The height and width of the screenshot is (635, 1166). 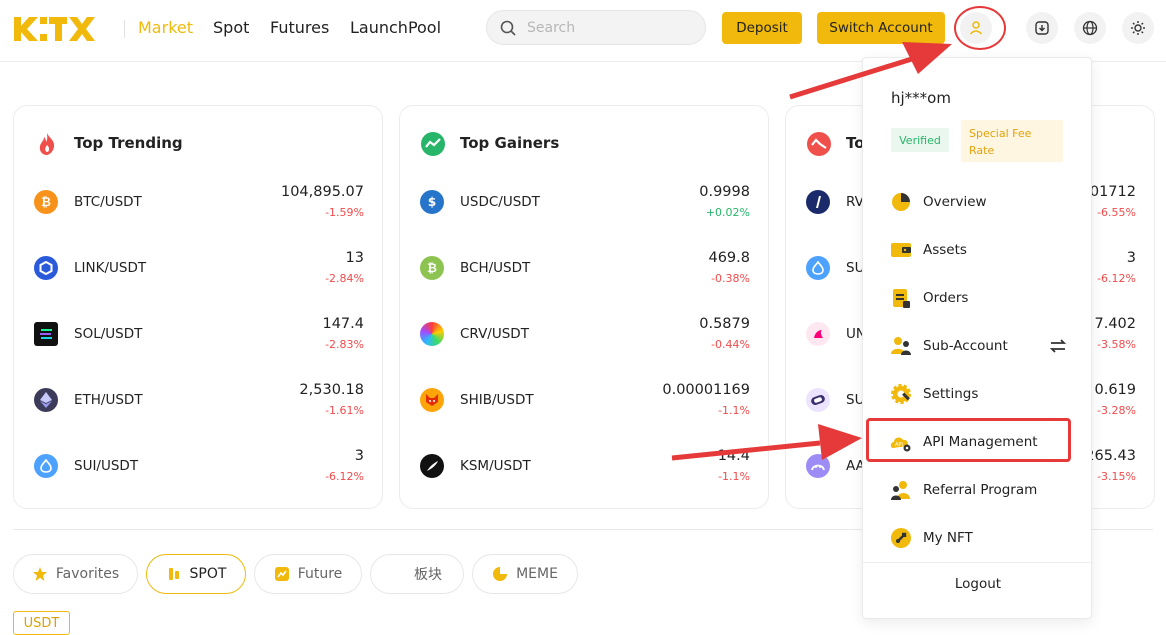 What do you see at coordinates (344, 212) in the screenshot?
I see `change: -1.59%` at bounding box center [344, 212].